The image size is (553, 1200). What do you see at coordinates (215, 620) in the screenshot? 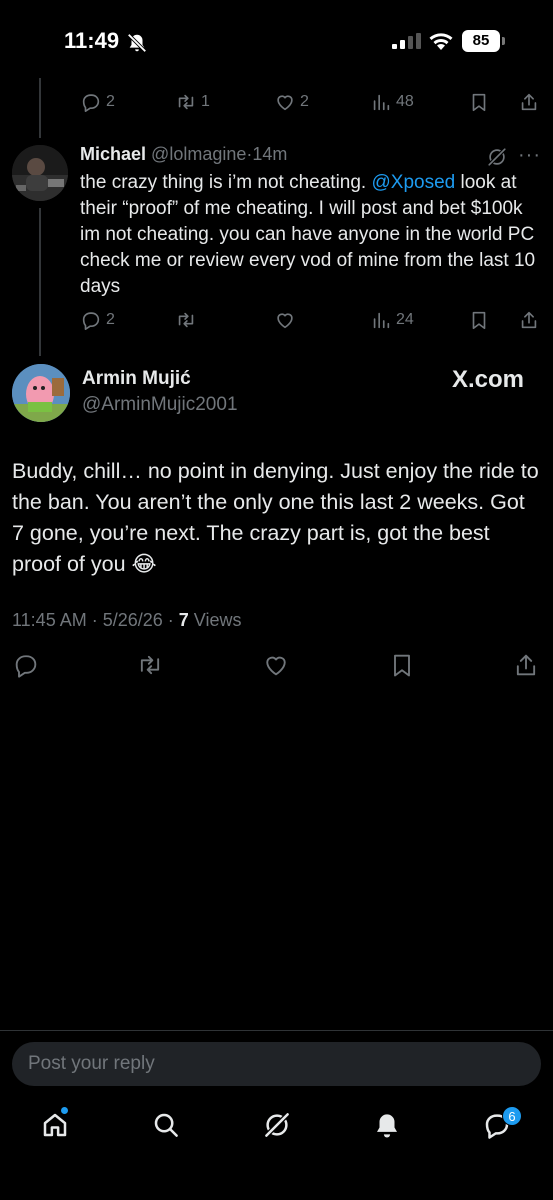
I see `main-views-label: Views` at bounding box center [215, 620].